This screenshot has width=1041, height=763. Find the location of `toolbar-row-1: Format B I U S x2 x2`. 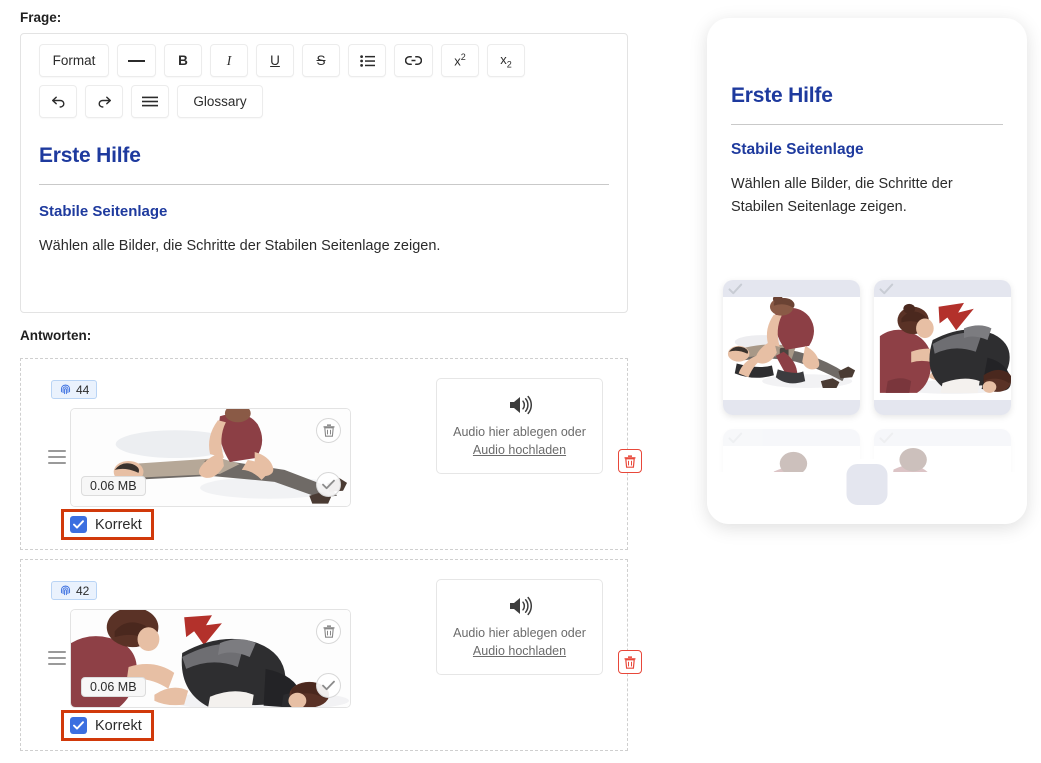

toolbar-row-1: Format B I U S x2 x2 is located at coordinates (328, 60).